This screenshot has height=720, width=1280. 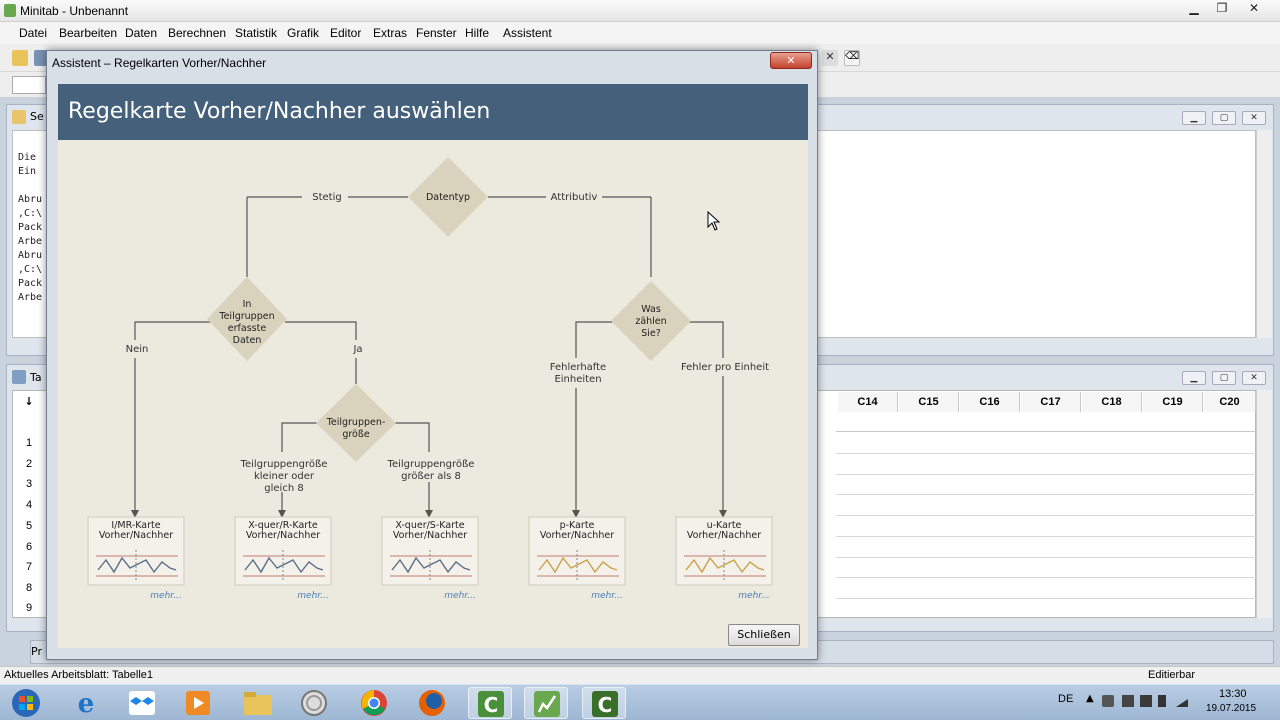 I want to click on tray-app-icon, so click(x=1108, y=701).